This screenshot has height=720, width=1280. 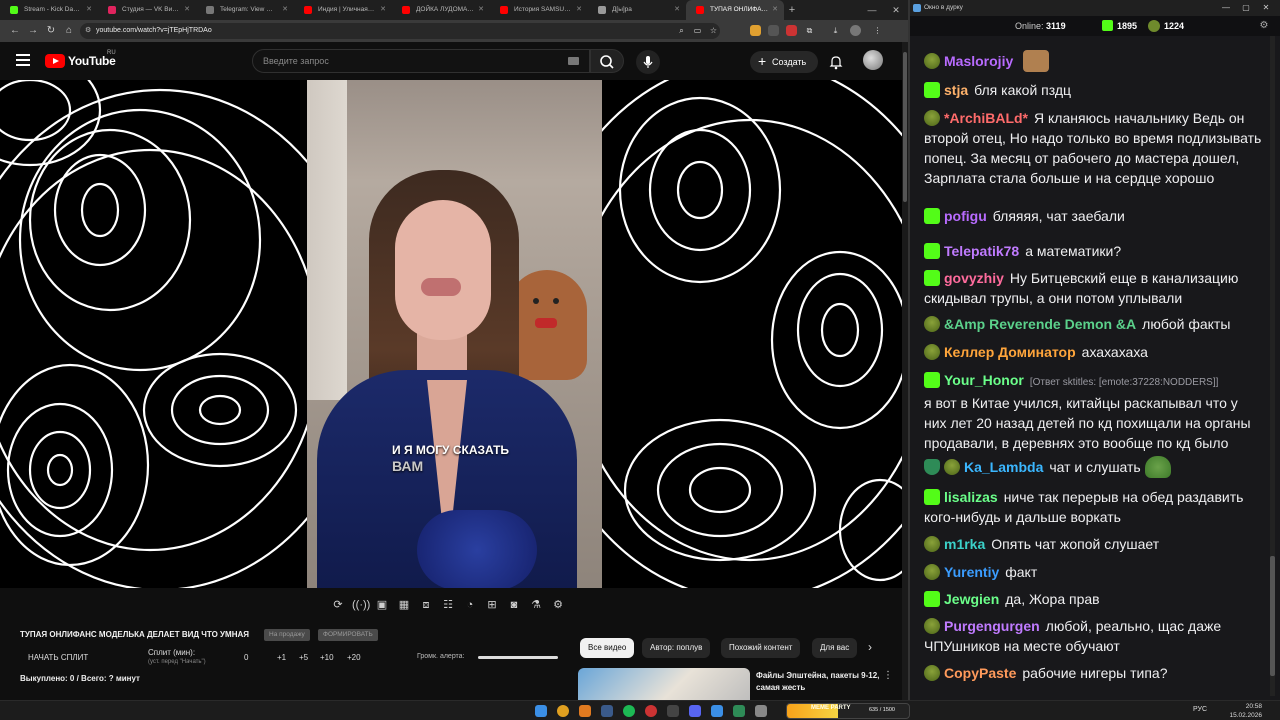 I want to click on chip-author: Автор: поплув, so click(x=676, y=648).